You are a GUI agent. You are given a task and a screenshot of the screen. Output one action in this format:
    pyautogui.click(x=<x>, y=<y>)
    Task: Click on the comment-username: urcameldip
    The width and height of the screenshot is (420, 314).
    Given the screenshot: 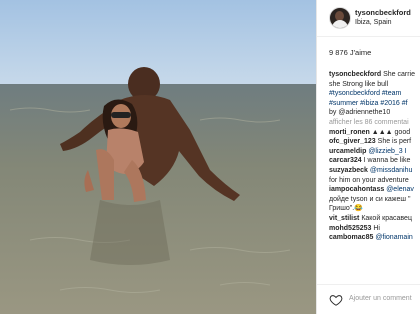 What is the action you would take?
    pyautogui.click(x=347, y=151)
    